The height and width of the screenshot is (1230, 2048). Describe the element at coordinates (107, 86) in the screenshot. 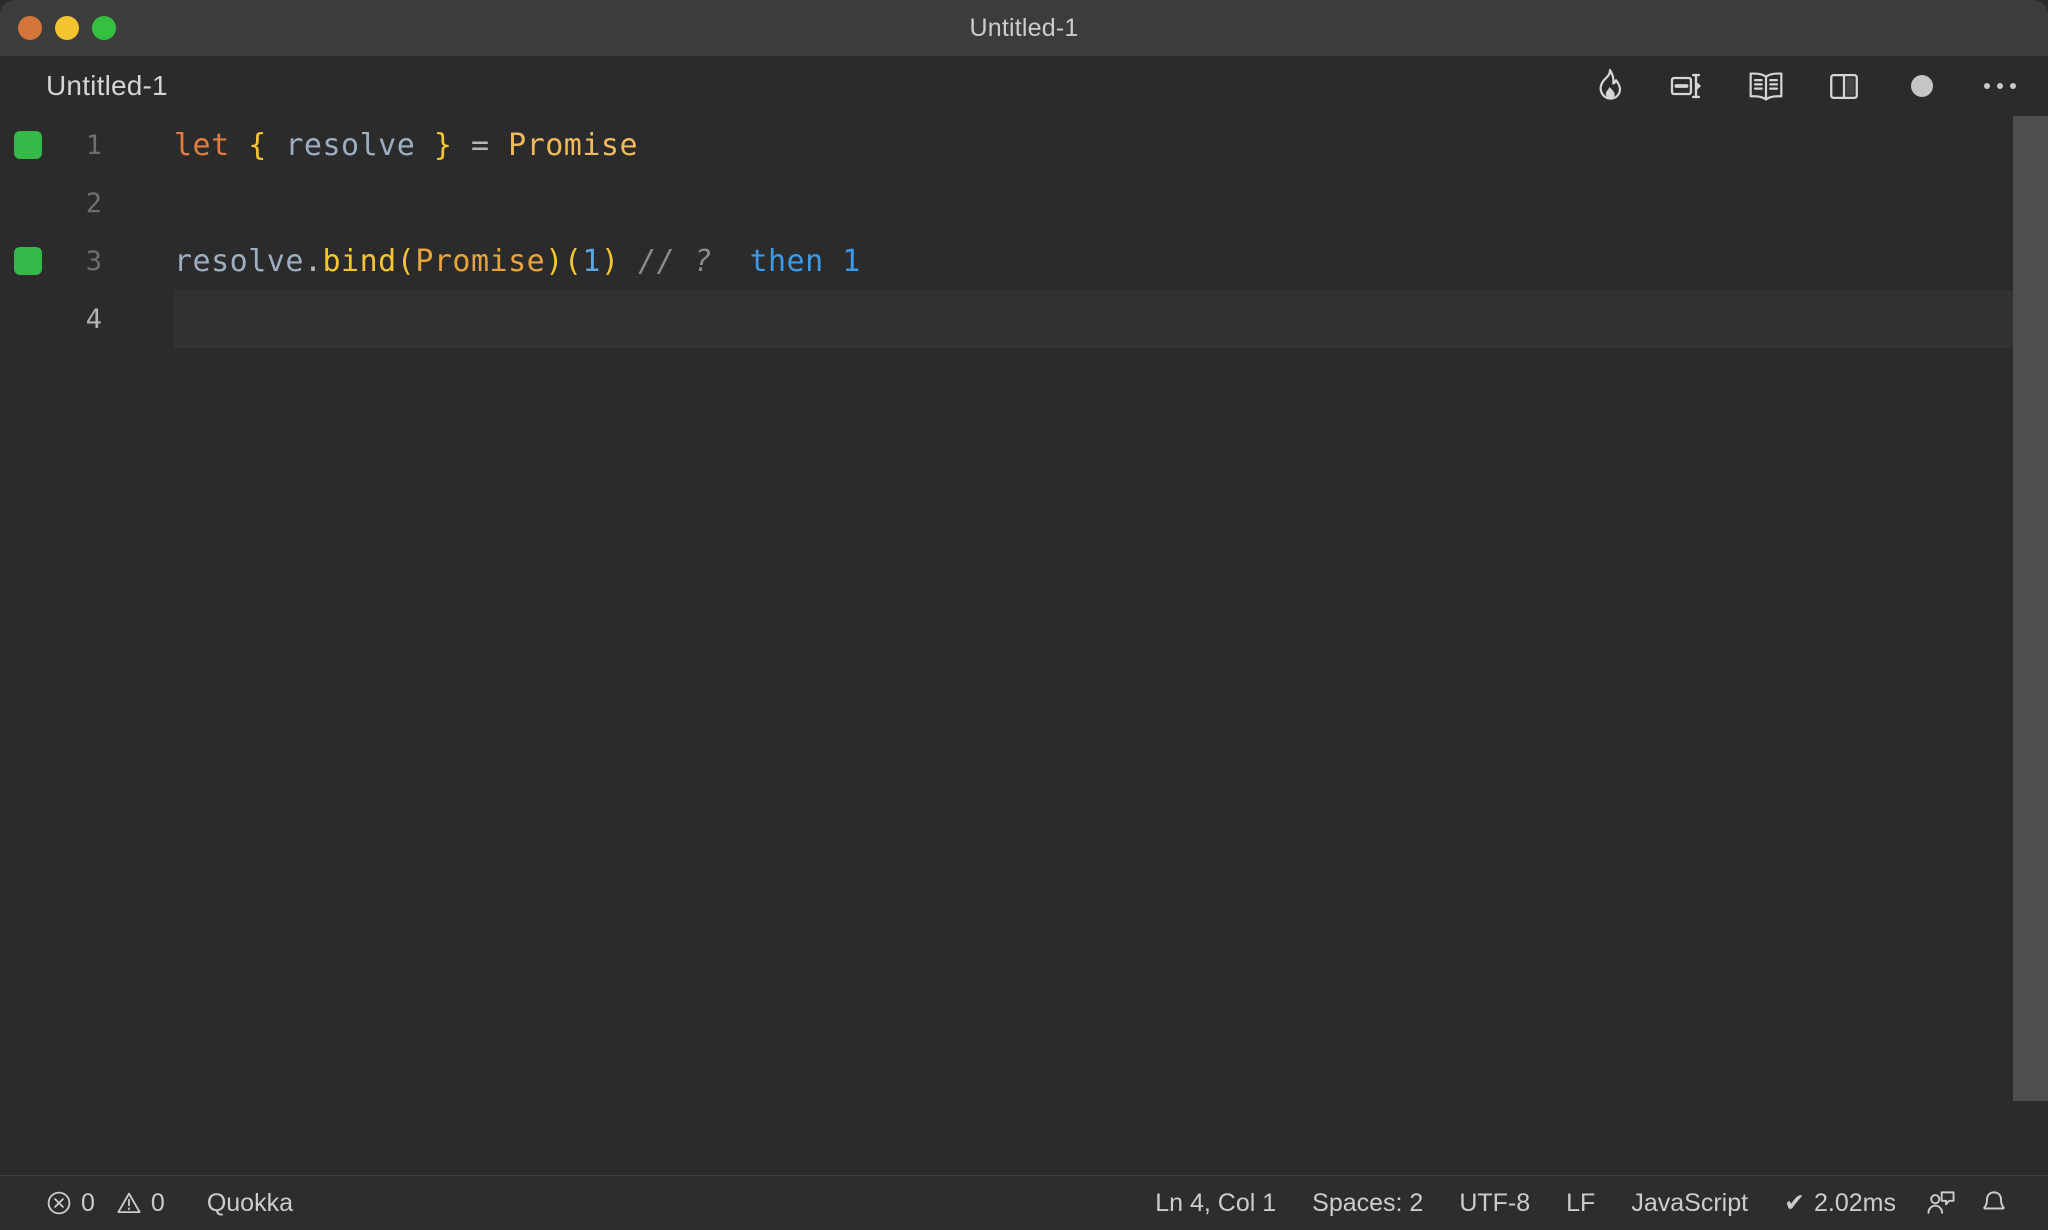

I see `tab-untitled-1: Untitled-1` at that location.